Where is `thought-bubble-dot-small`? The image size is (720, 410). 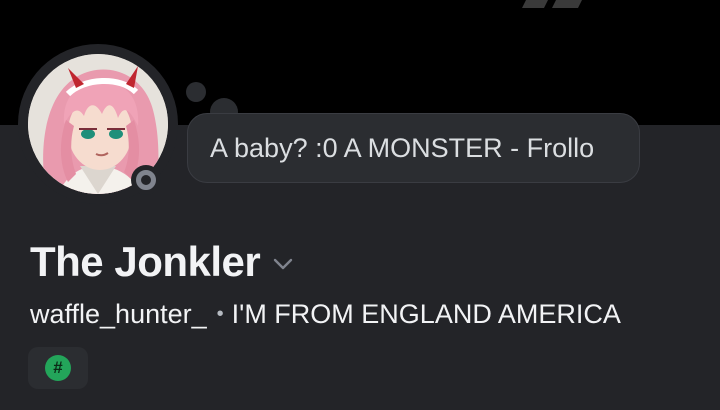
thought-bubble-dot-small is located at coordinates (196, 92).